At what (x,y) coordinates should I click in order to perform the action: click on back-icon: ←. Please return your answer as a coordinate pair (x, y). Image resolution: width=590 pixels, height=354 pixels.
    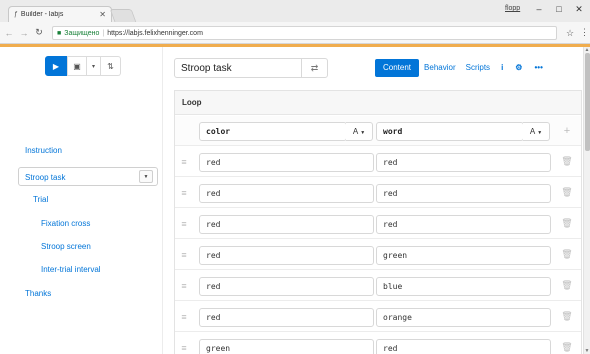
    Looking at the image, I should click on (9, 33).